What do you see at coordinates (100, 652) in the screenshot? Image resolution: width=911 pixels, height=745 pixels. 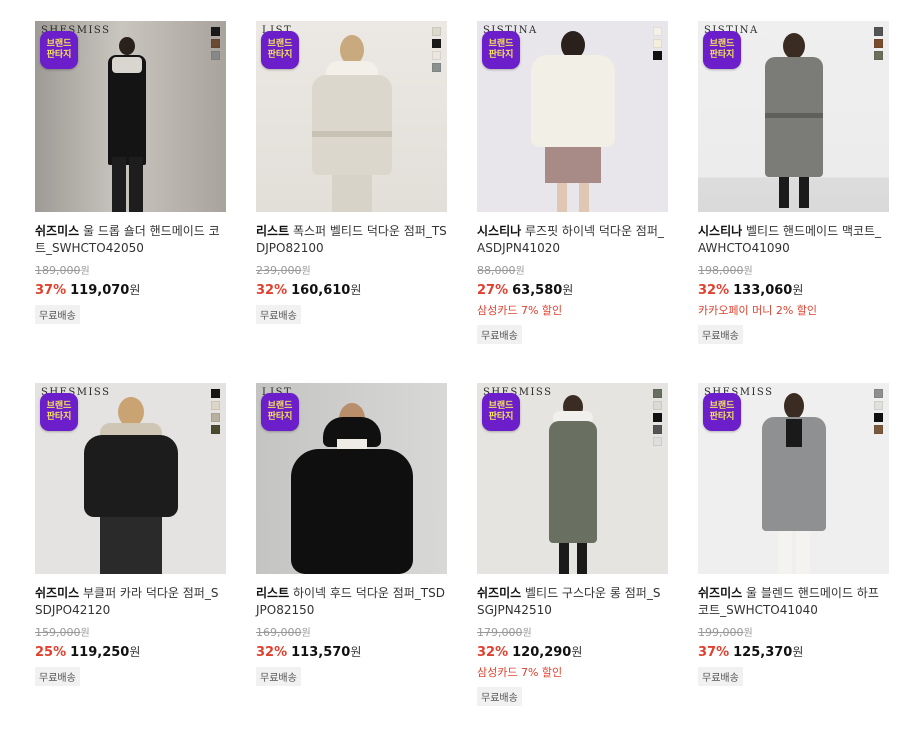 I see `sale-price-value: 119,250` at bounding box center [100, 652].